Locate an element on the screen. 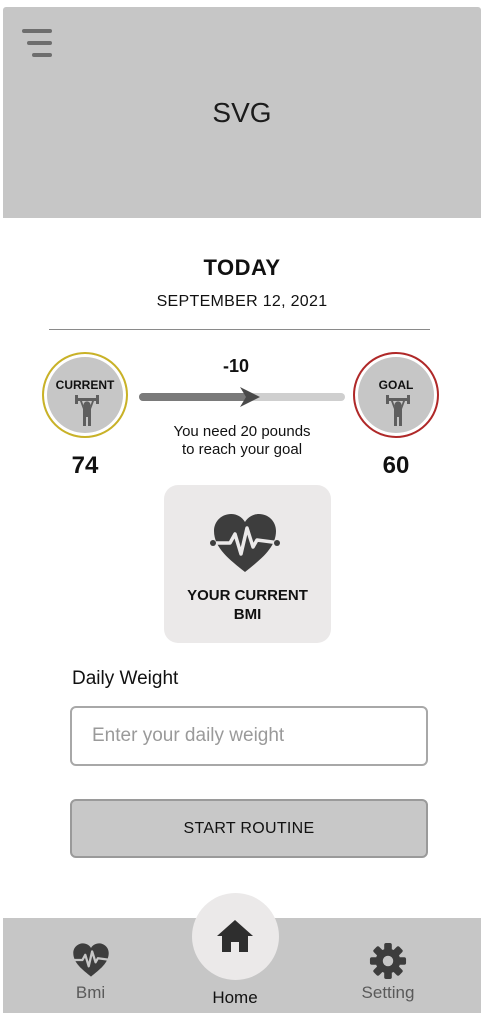 This screenshot has width=484, height=1013. nav-item-home is located at coordinates (235, 936).